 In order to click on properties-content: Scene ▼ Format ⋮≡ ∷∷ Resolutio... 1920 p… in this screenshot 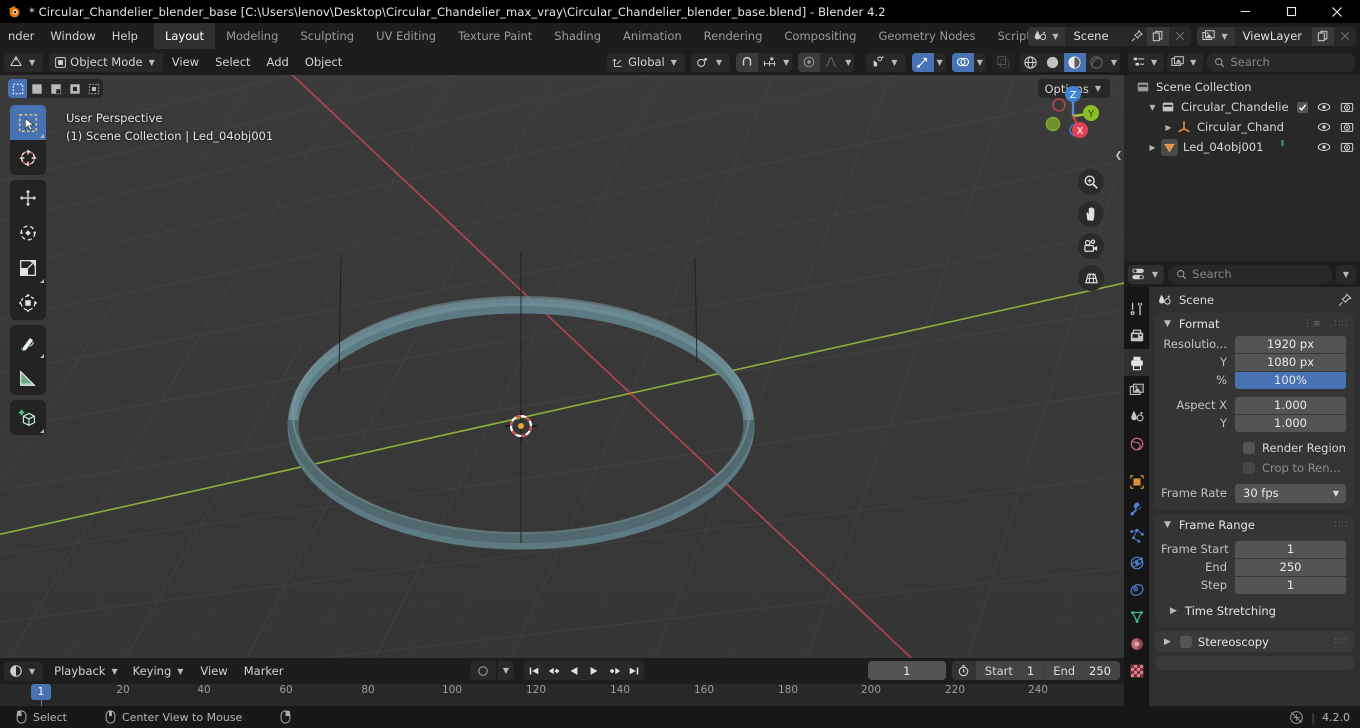, I will do `click(1254, 496)`.